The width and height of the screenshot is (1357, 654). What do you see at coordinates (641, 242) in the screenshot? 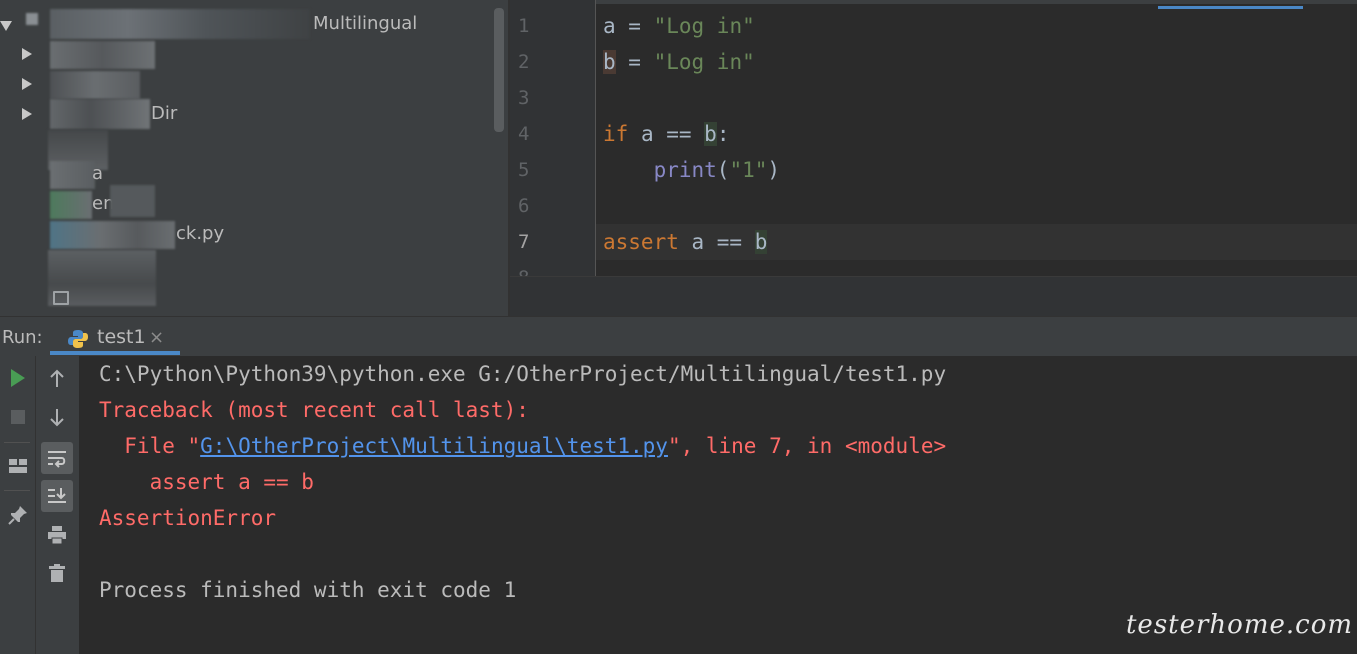
I see `code-keyword: assert` at bounding box center [641, 242].